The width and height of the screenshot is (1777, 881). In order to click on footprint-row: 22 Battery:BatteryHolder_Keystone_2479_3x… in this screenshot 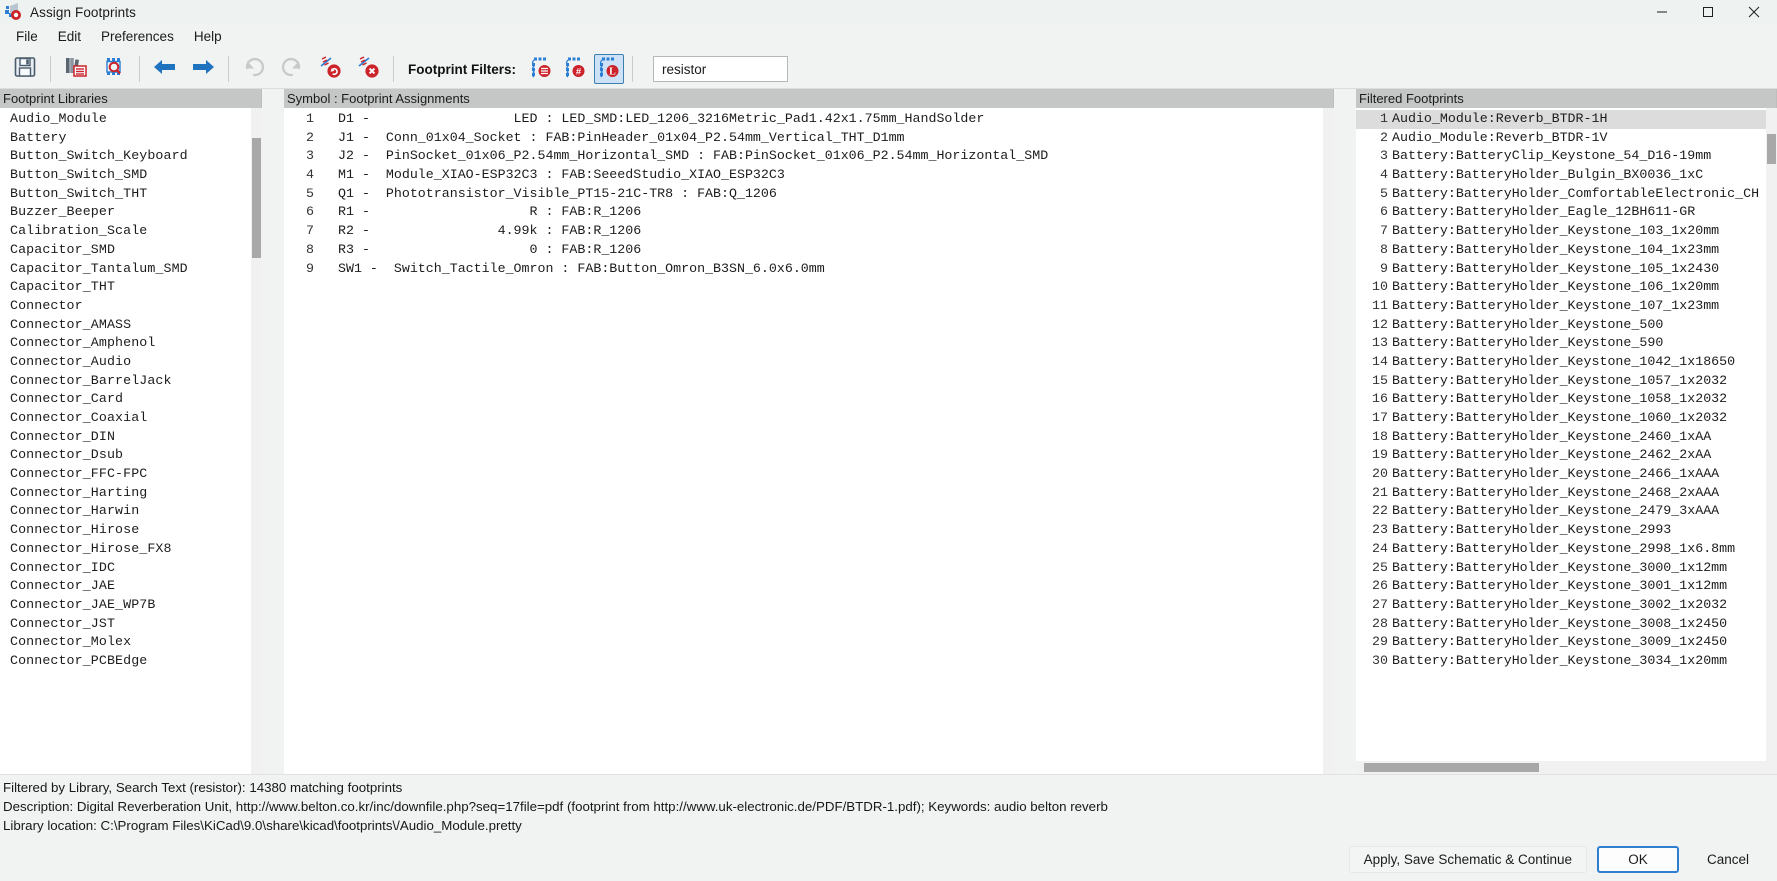, I will do `click(1566, 511)`.